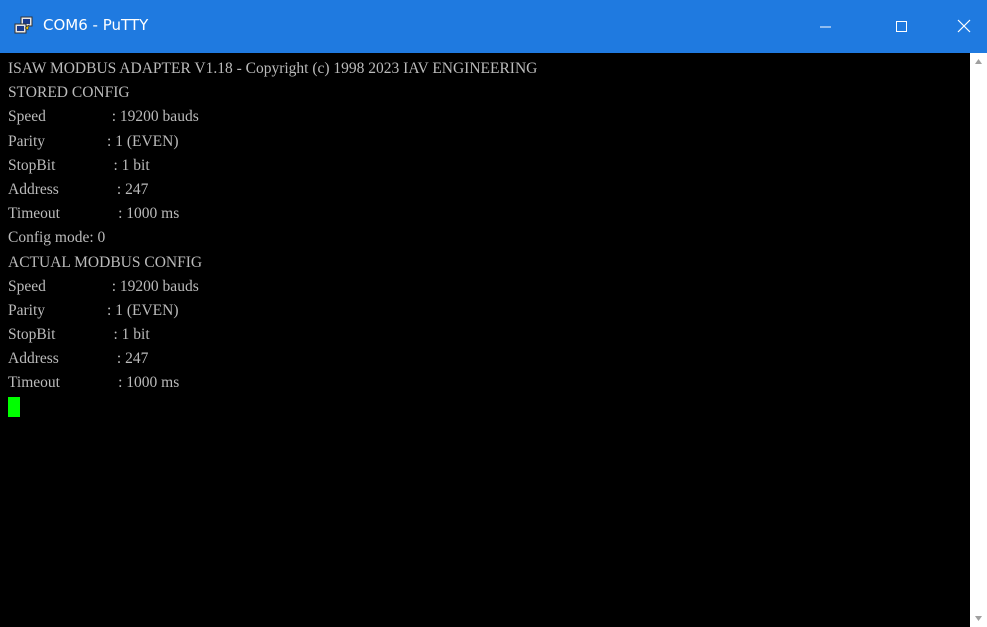 The width and height of the screenshot is (987, 627). Describe the element at coordinates (69, 93) in the screenshot. I see `terminal-line: STORED CONFIG` at that location.